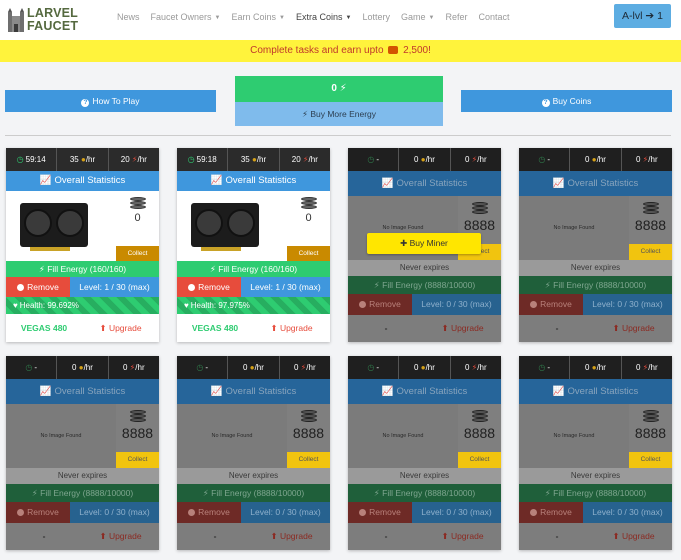 This screenshot has height=560, width=681. I want to click on nav-item-lottery: Lottery, so click(376, 20).